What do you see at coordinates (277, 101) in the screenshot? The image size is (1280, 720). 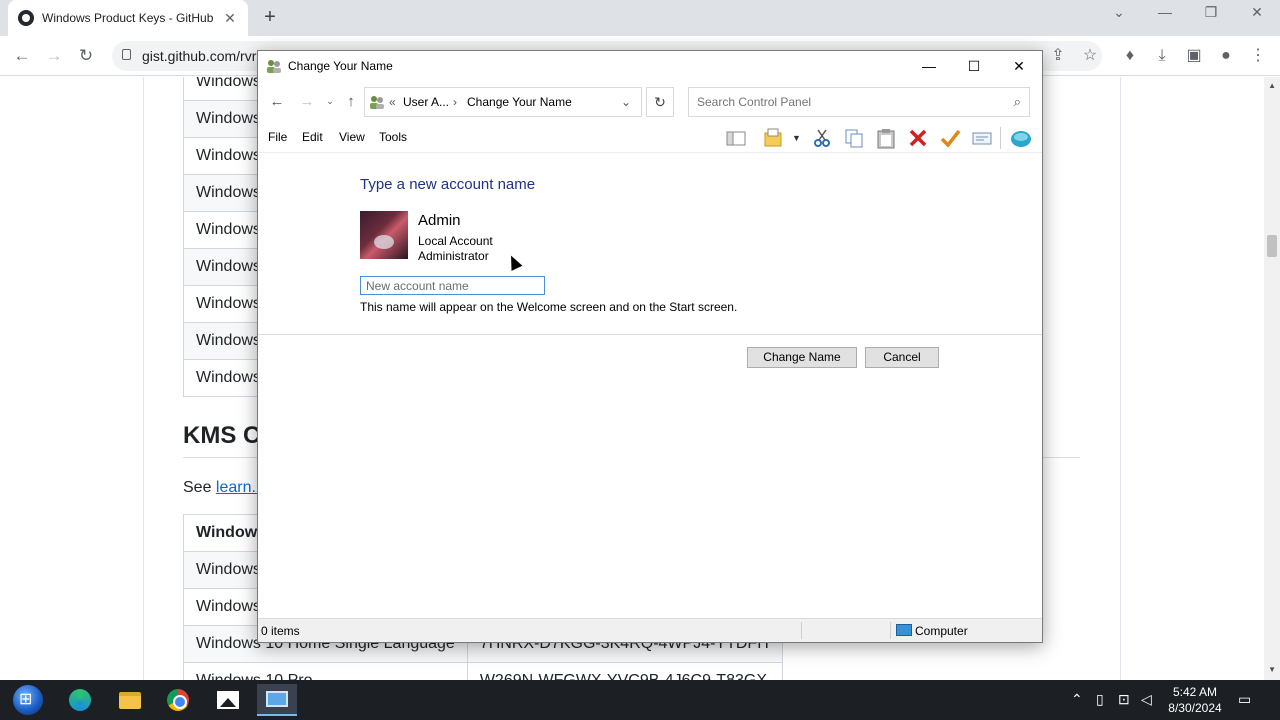 I see `back-arrow-icon: ←` at bounding box center [277, 101].